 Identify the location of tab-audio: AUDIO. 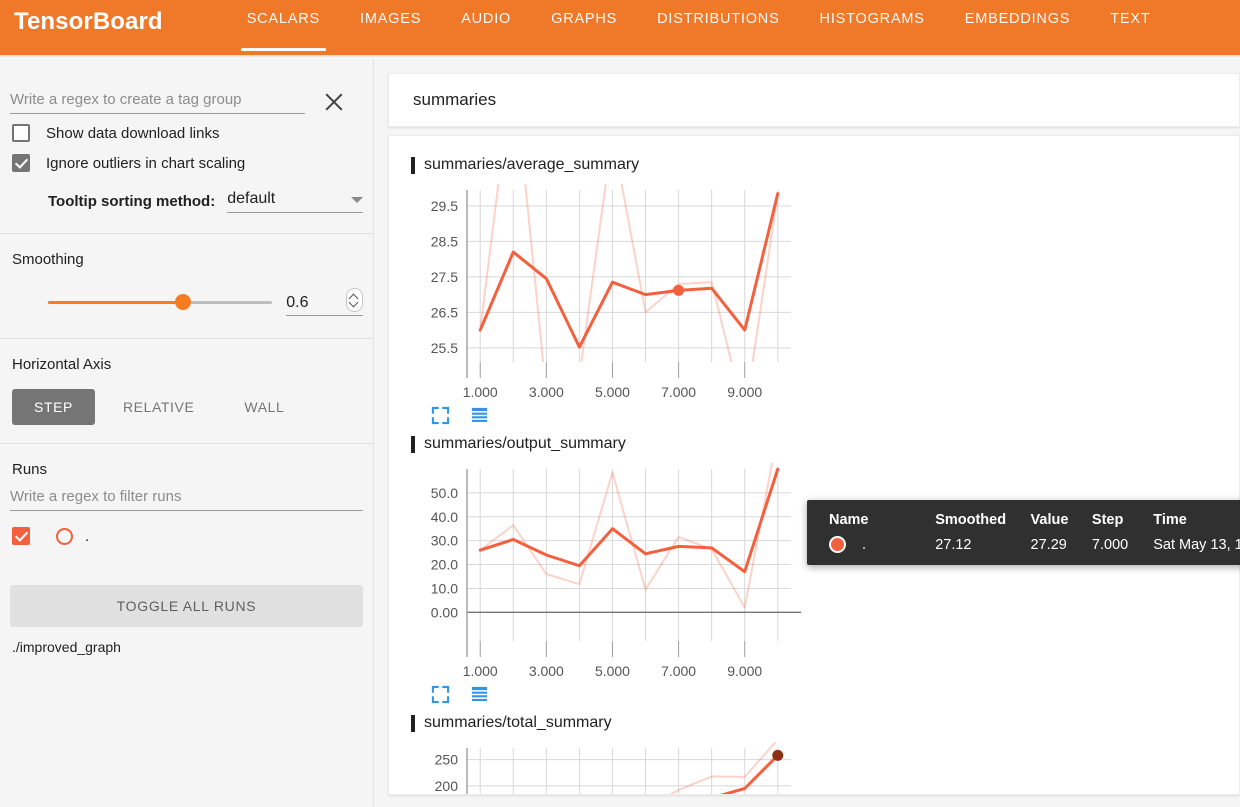
(486, 22).